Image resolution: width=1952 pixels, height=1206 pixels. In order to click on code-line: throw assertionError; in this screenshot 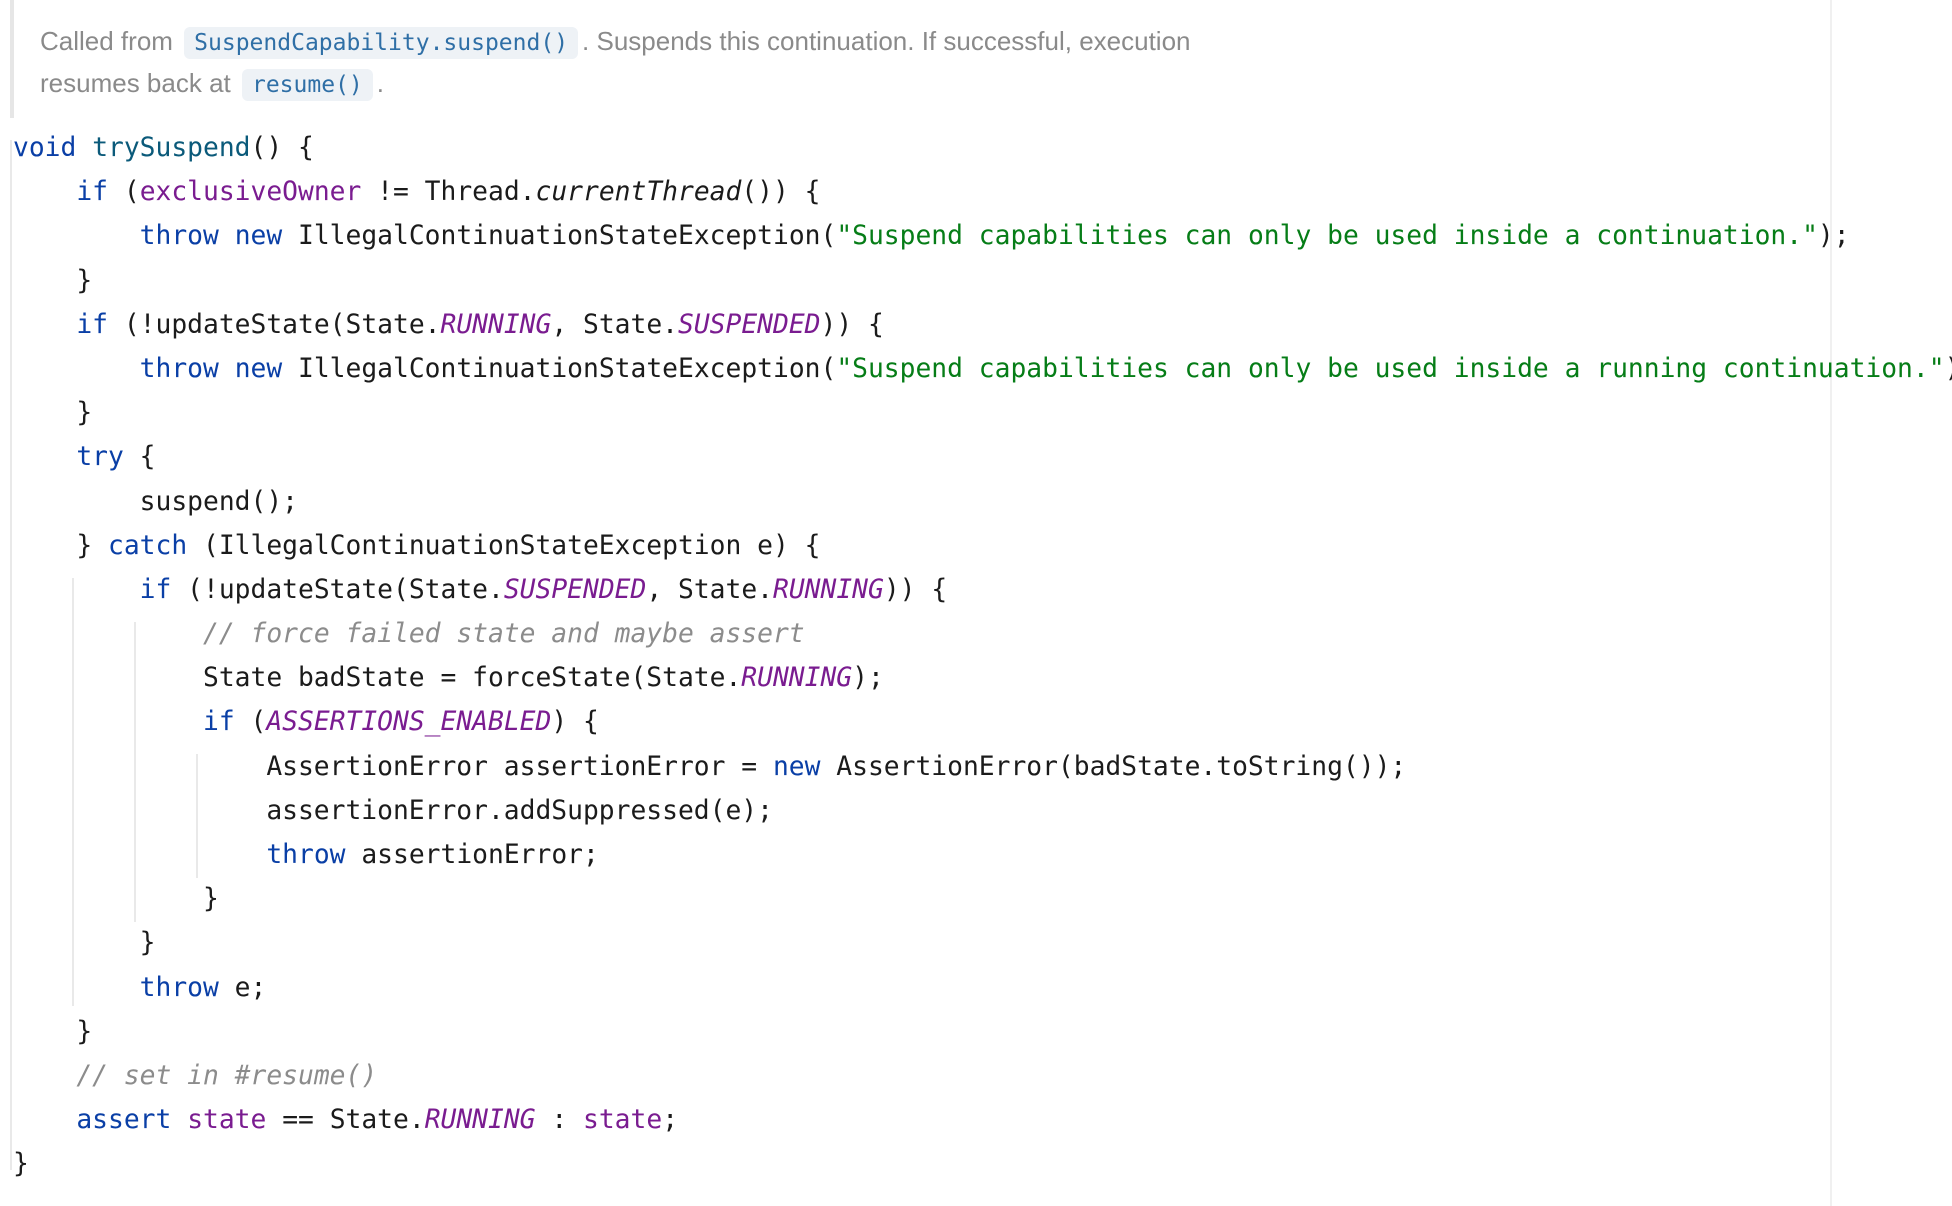, I will do `click(982, 855)`.